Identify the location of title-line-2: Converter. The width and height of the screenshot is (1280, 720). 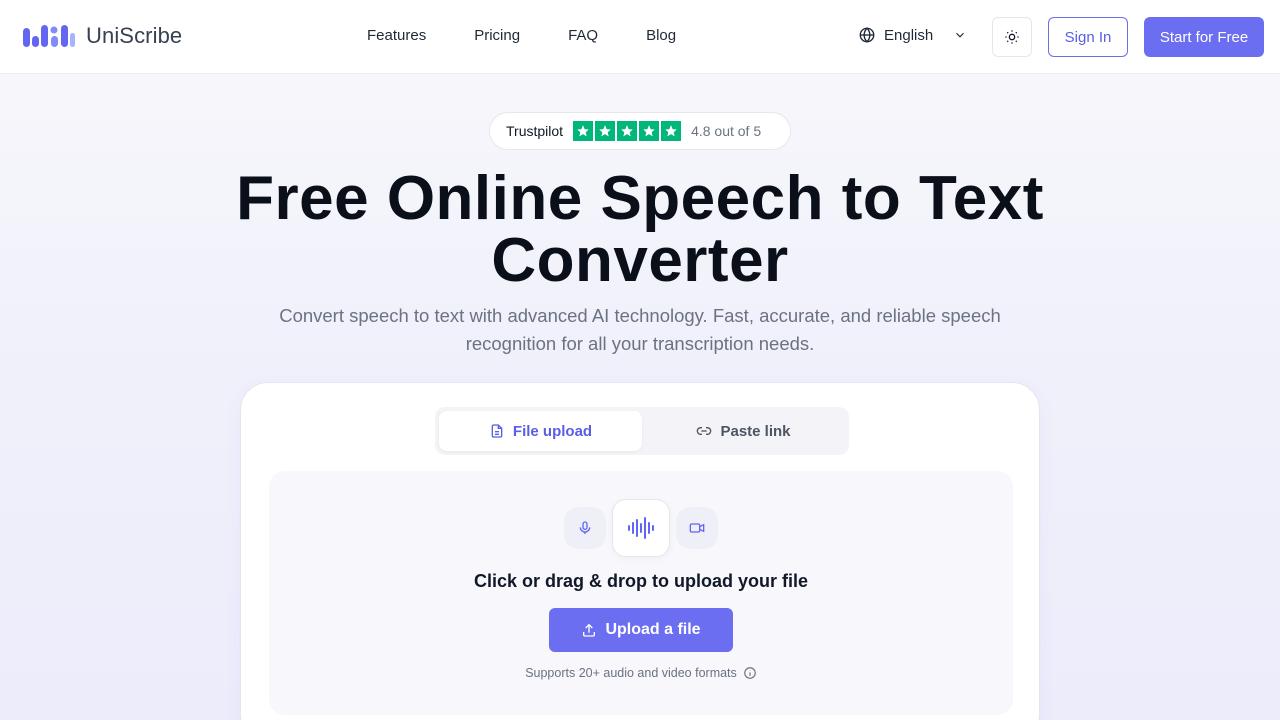
(640, 260).